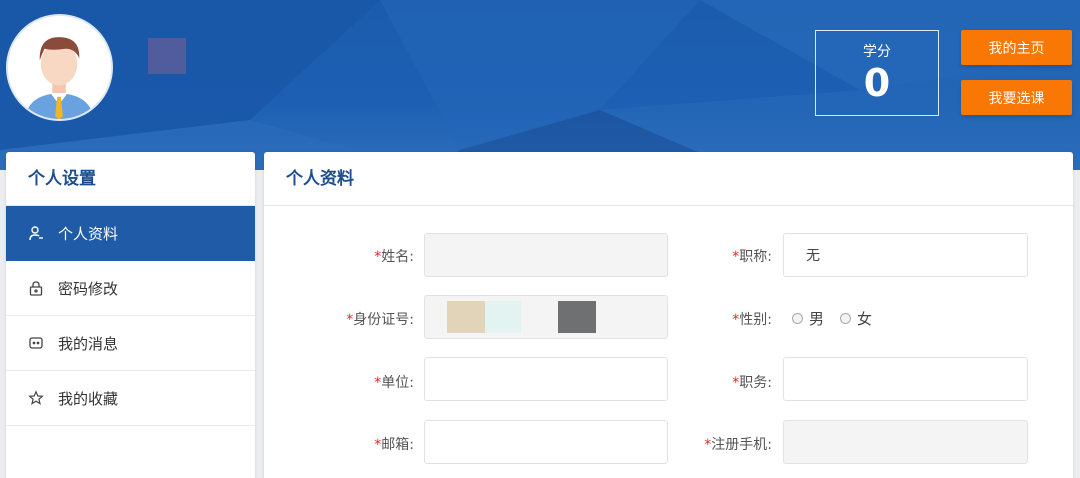 This screenshot has width=1080, height=478. What do you see at coordinates (905, 255) in the screenshot?
I see `job-title-field: 无` at bounding box center [905, 255].